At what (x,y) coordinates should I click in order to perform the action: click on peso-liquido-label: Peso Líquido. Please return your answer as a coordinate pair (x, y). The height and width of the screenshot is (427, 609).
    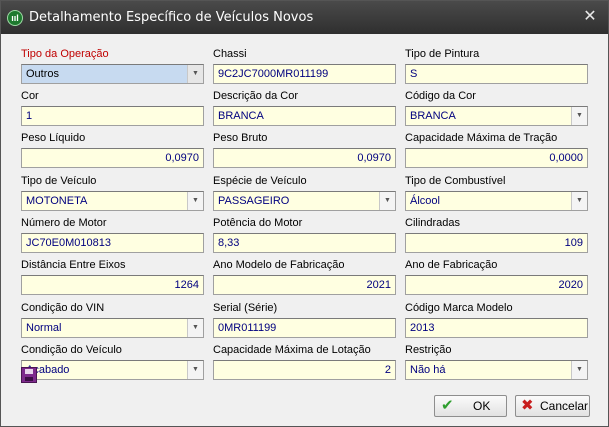
    Looking at the image, I should click on (53, 138).